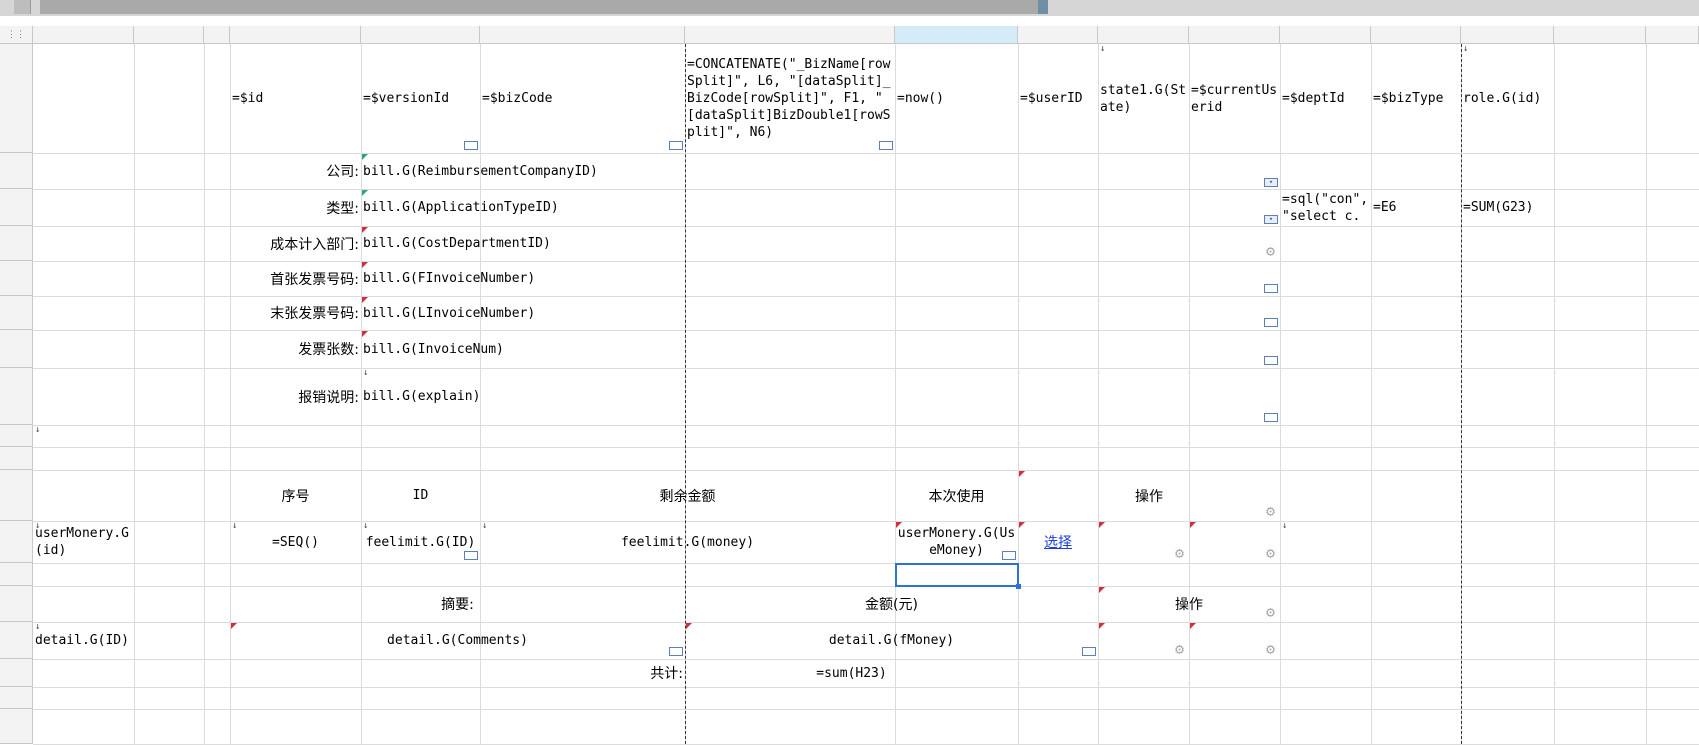 This screenshot has height=745, width=1699. I want to click on column-header-j, so click(1143, 35).